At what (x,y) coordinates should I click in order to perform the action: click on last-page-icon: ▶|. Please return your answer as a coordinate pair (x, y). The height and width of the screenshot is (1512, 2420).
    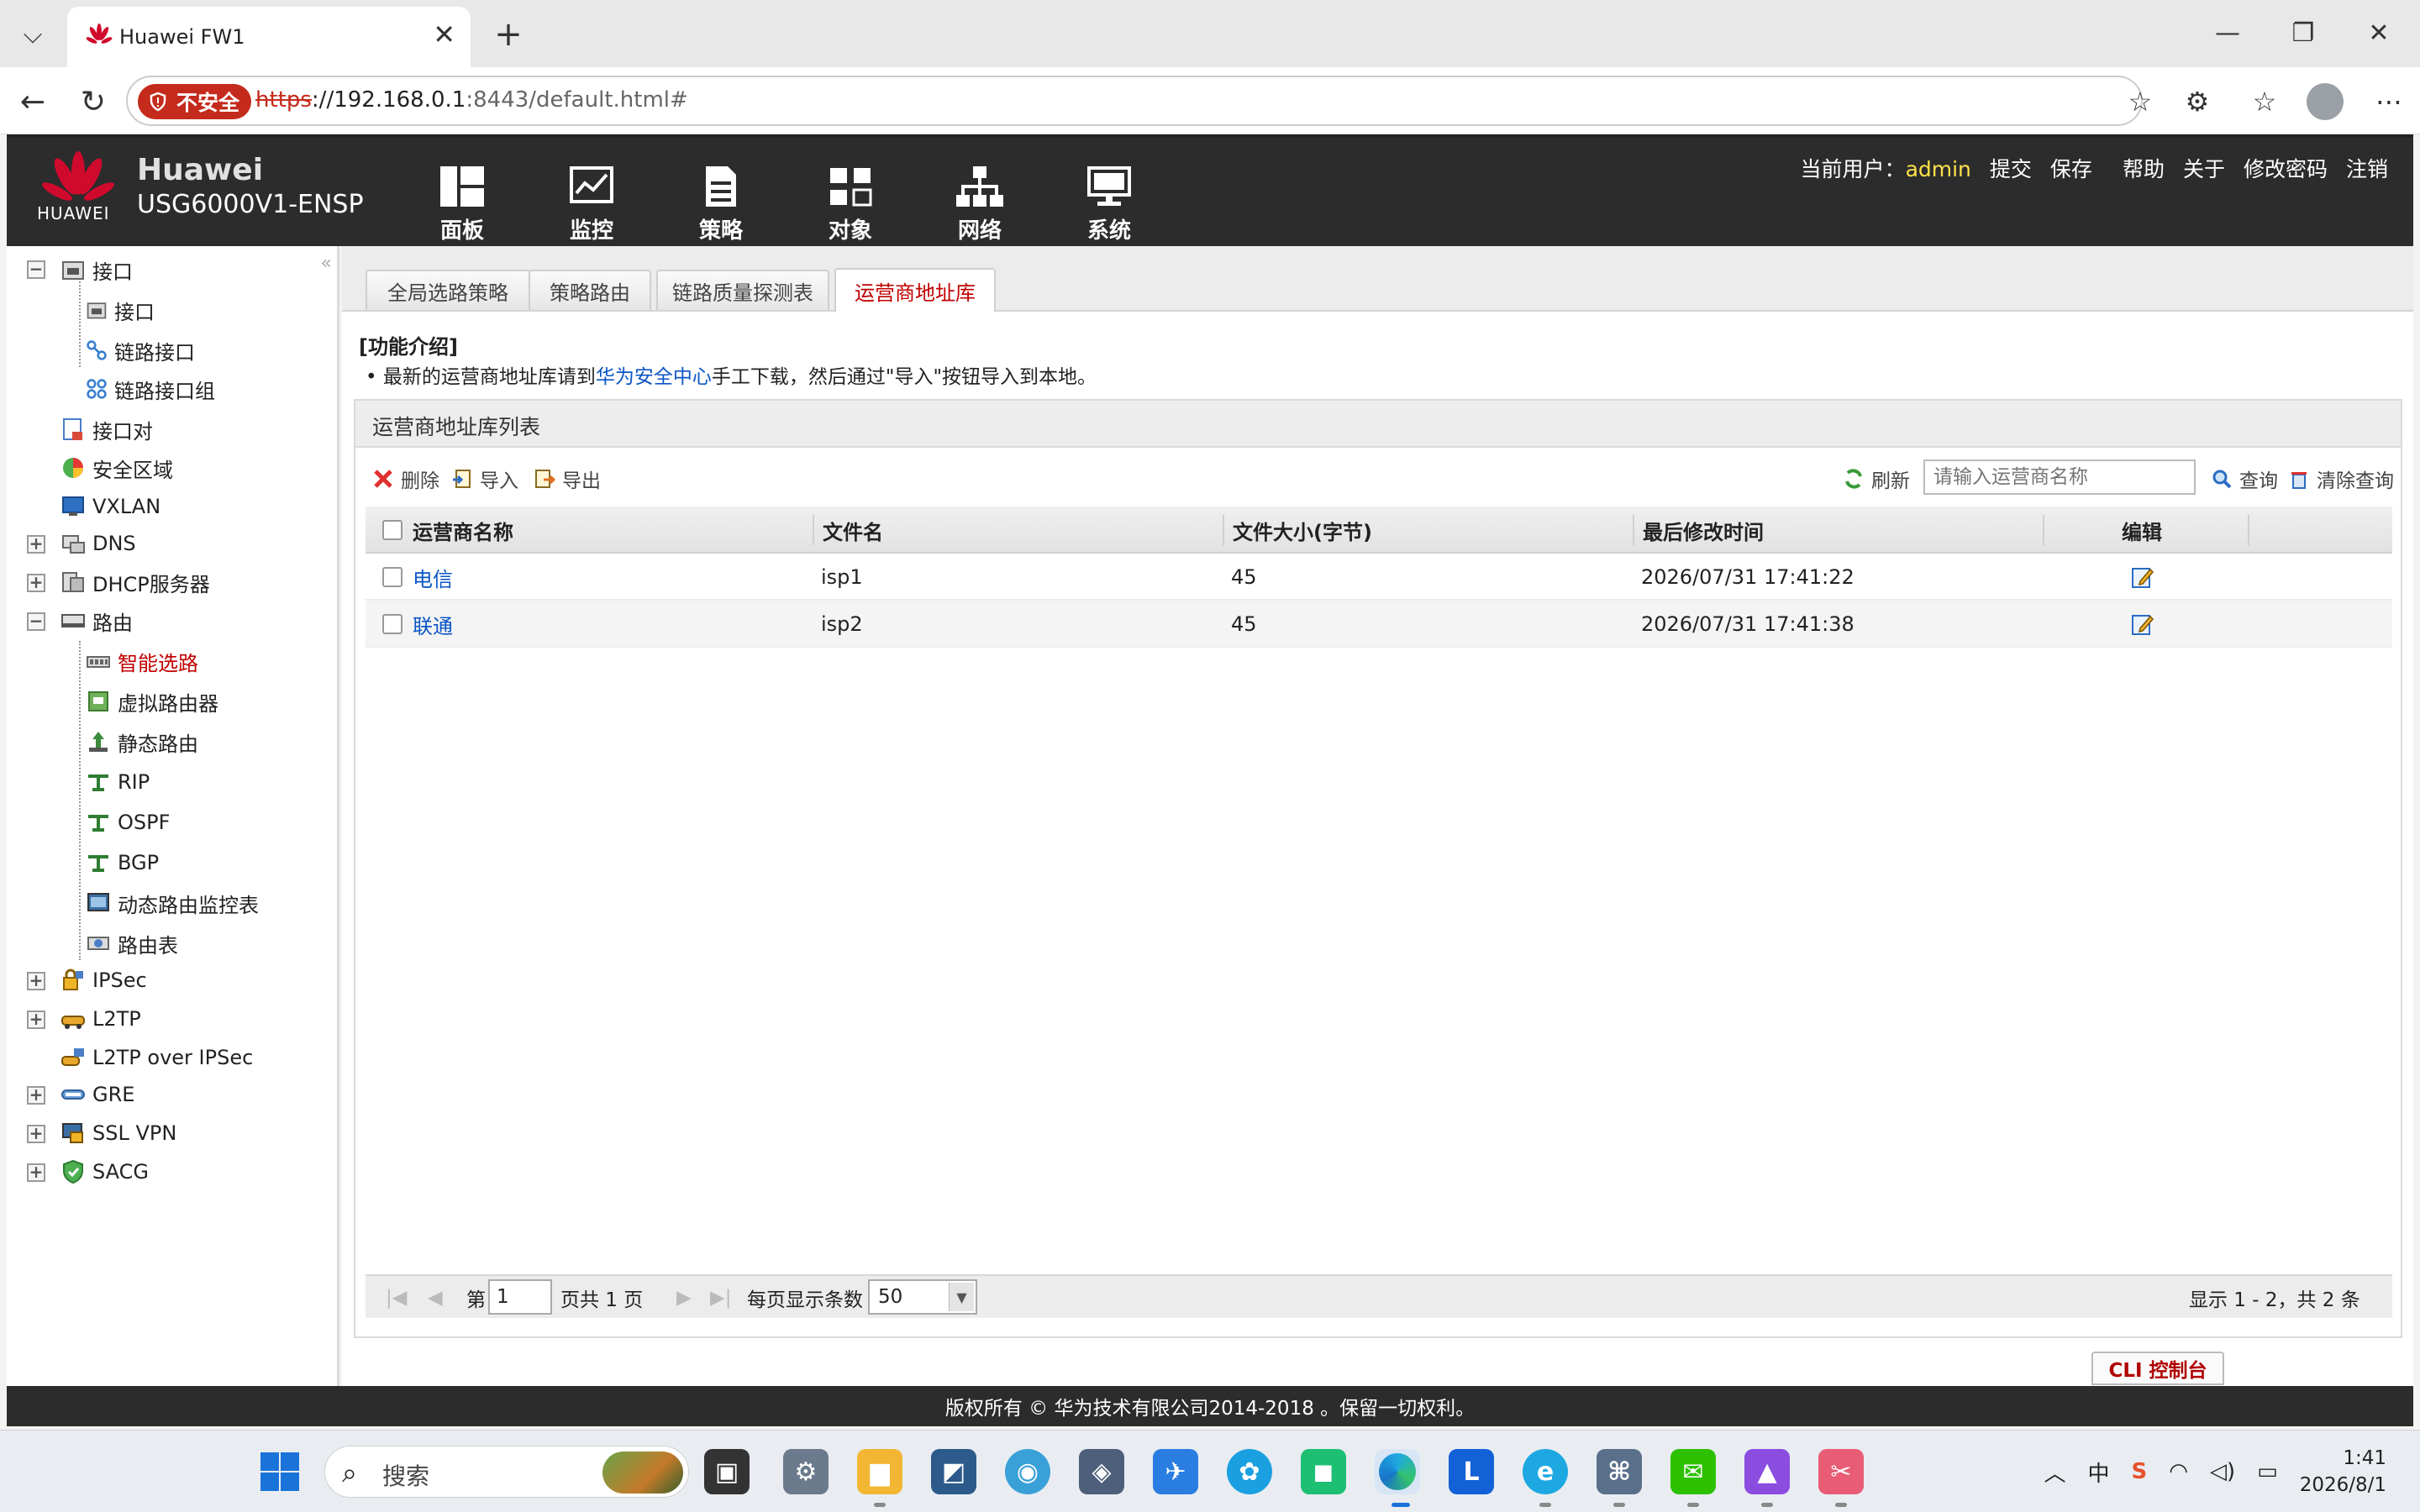
    Looking at the image, I should click on (720, 1298).